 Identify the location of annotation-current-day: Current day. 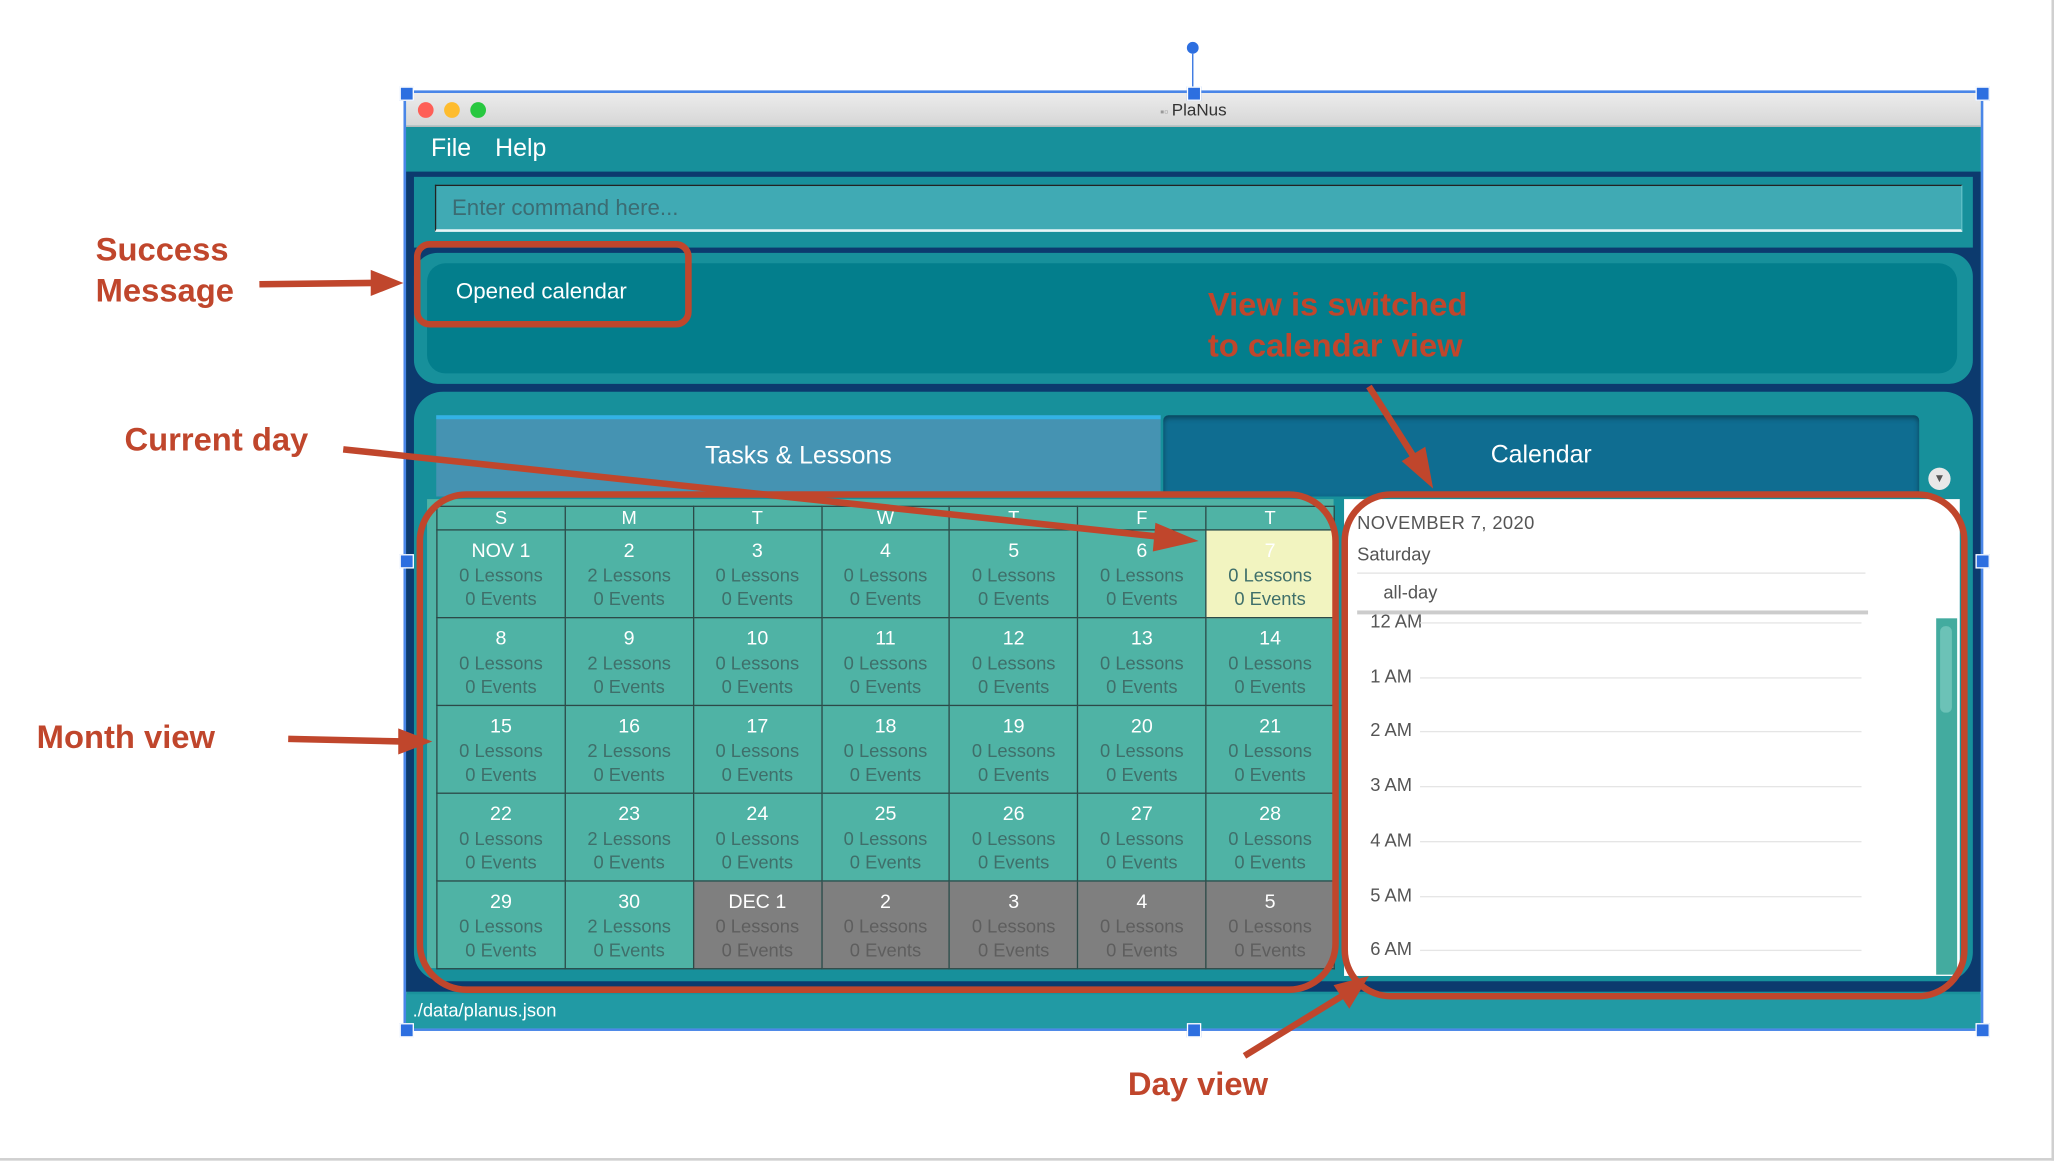
(216, 440).